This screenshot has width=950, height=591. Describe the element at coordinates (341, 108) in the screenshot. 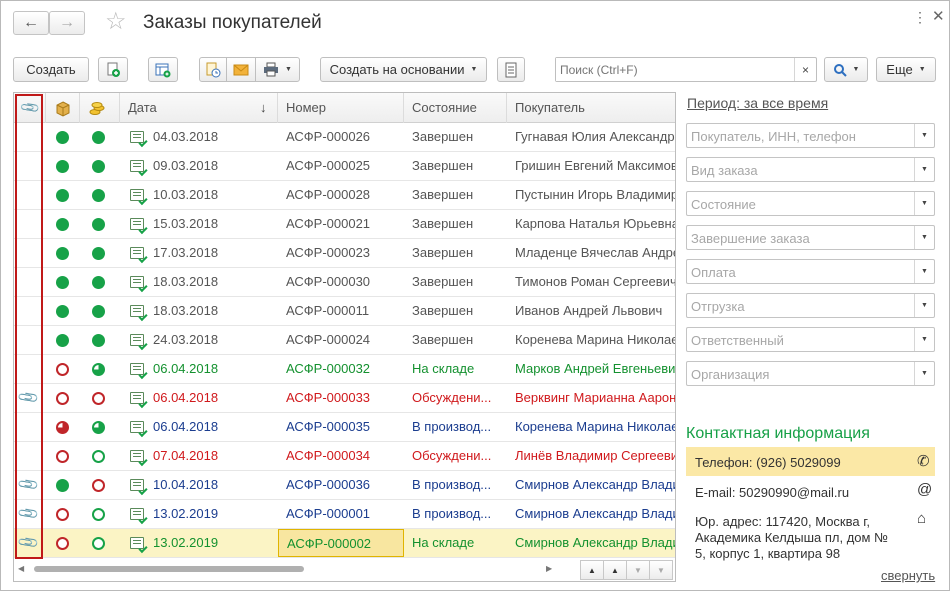

I see `col-number-header: Номер` at that location.